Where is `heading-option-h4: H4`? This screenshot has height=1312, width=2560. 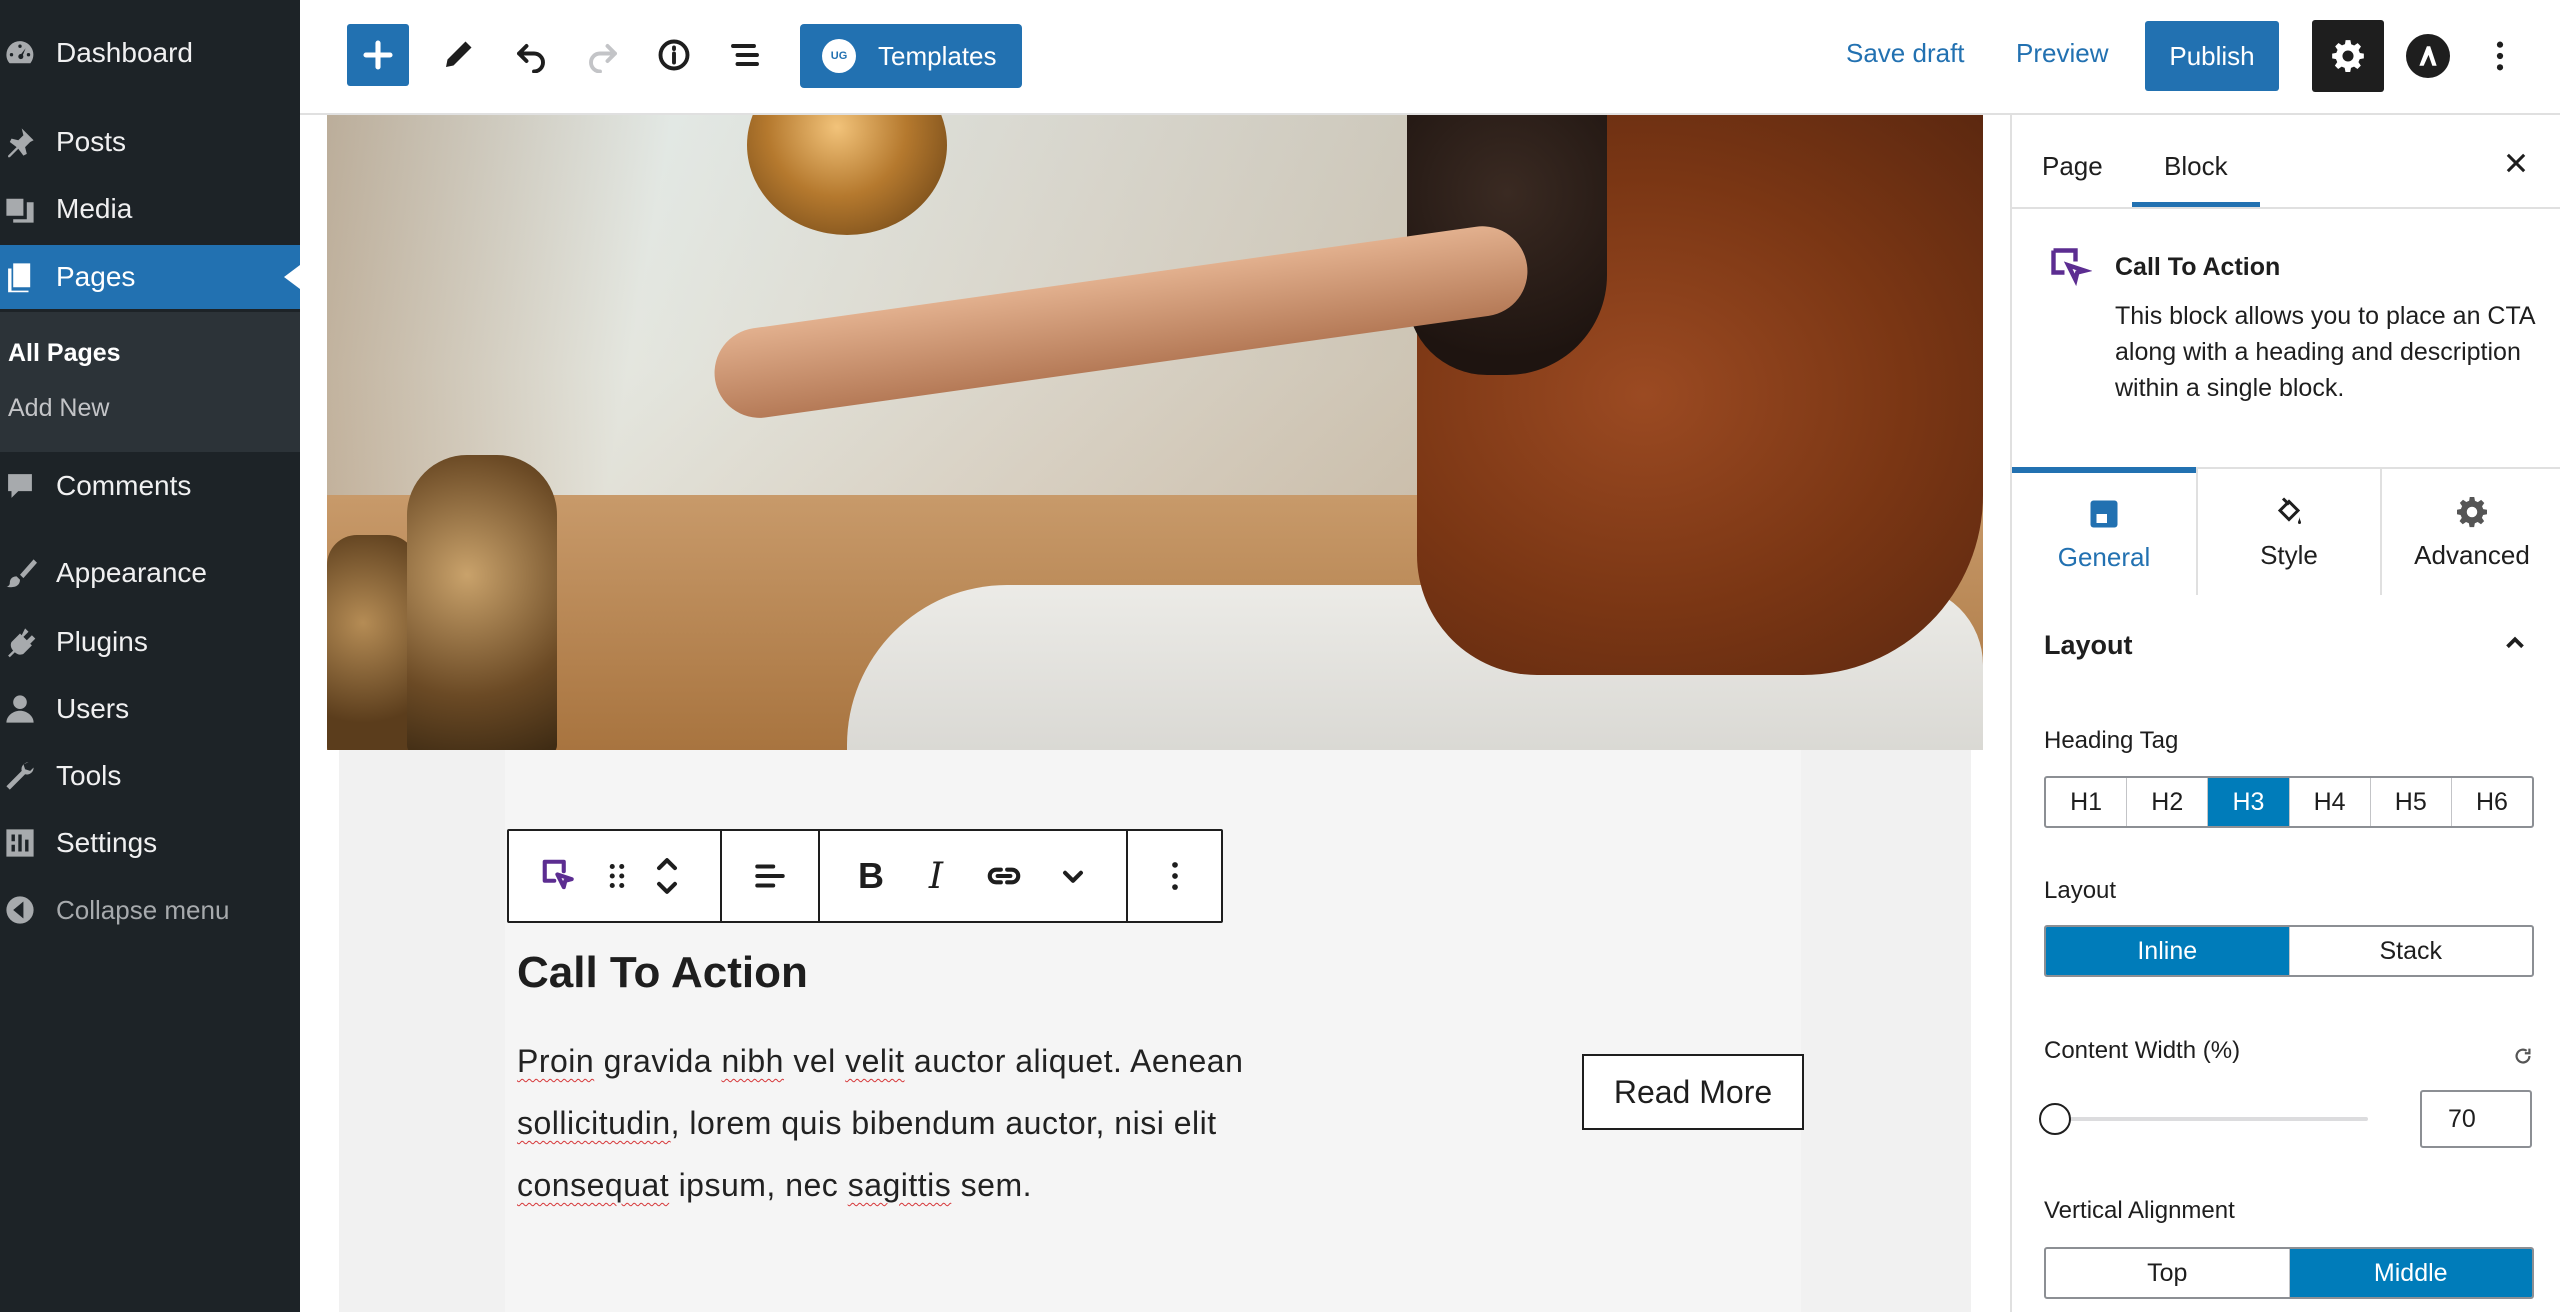 heading-option-h4: H4 is located at coordinates (2330, 802).